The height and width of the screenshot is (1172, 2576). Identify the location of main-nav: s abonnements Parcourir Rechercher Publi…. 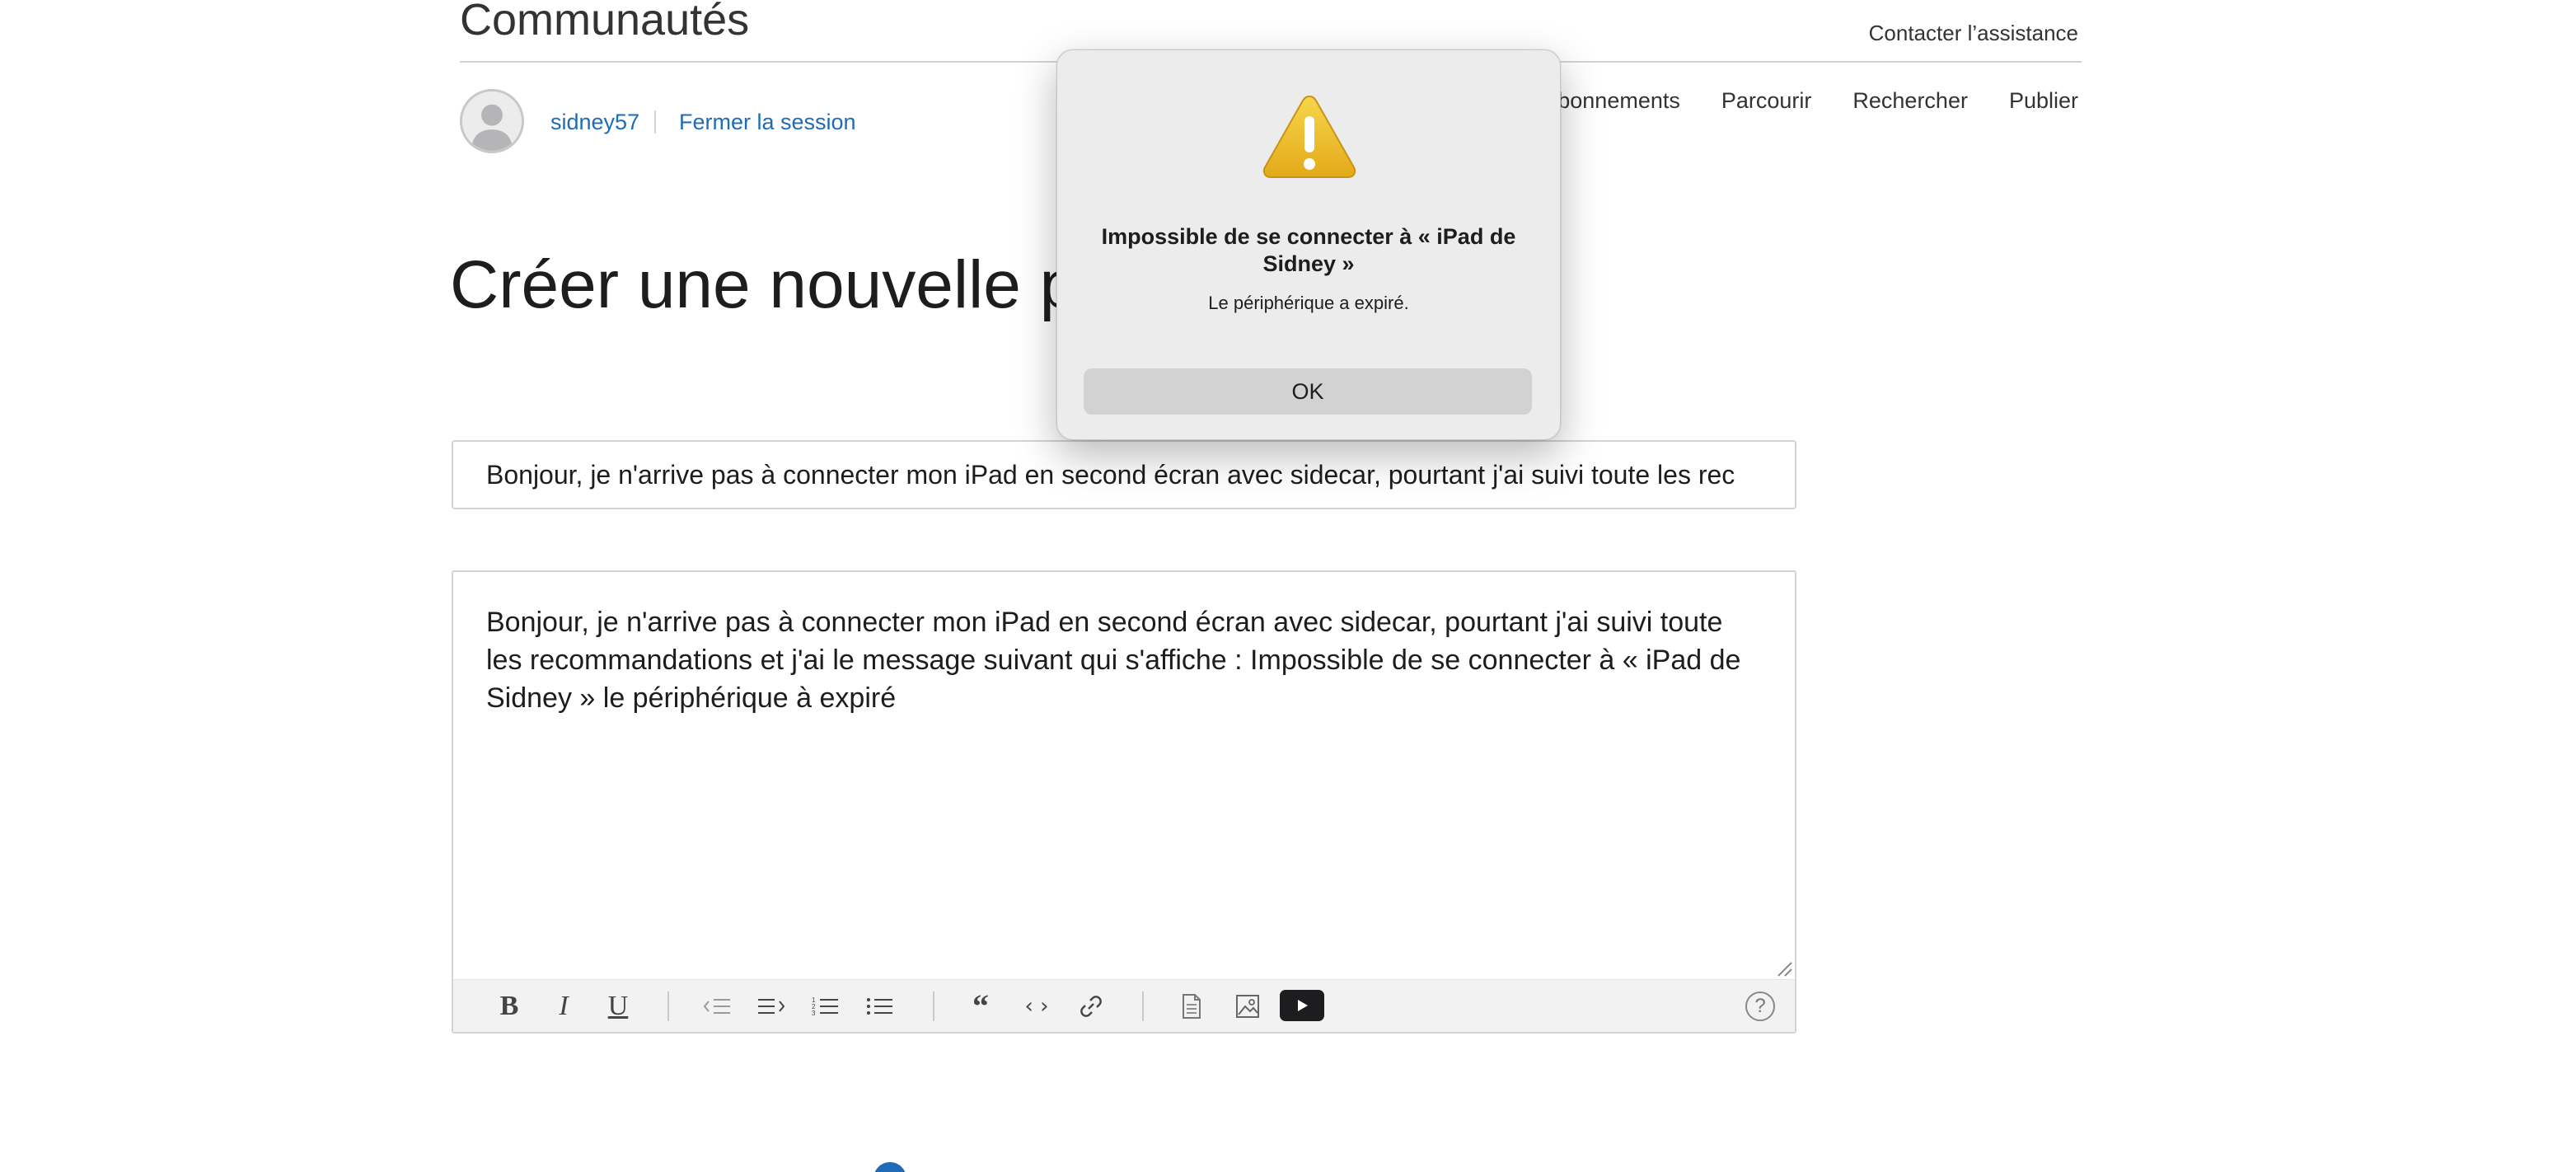
(1803, 100).